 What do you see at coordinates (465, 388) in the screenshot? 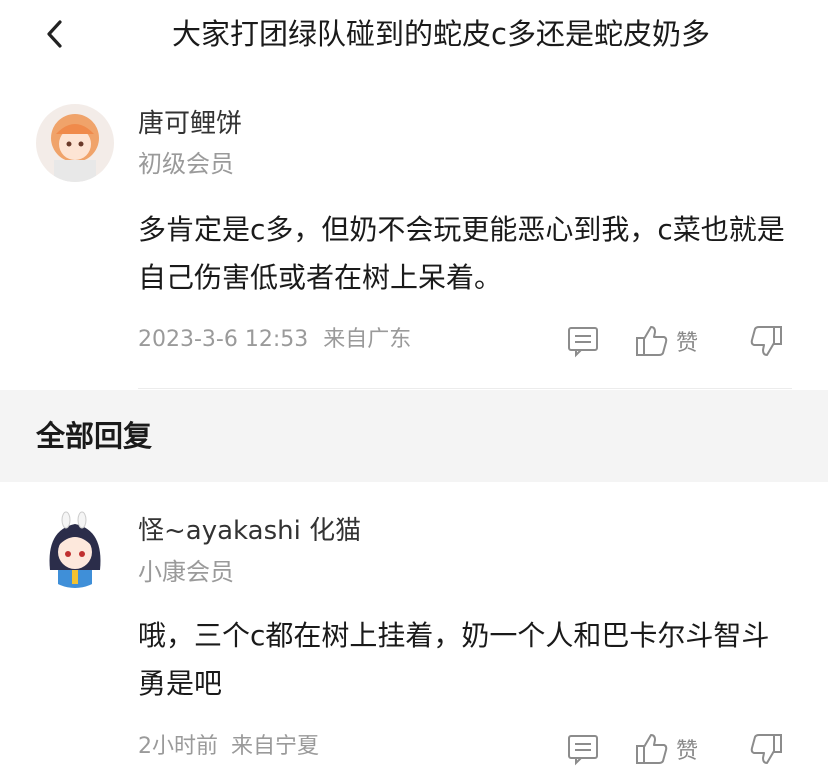
I see `divider` at bounding box center [465, 388].